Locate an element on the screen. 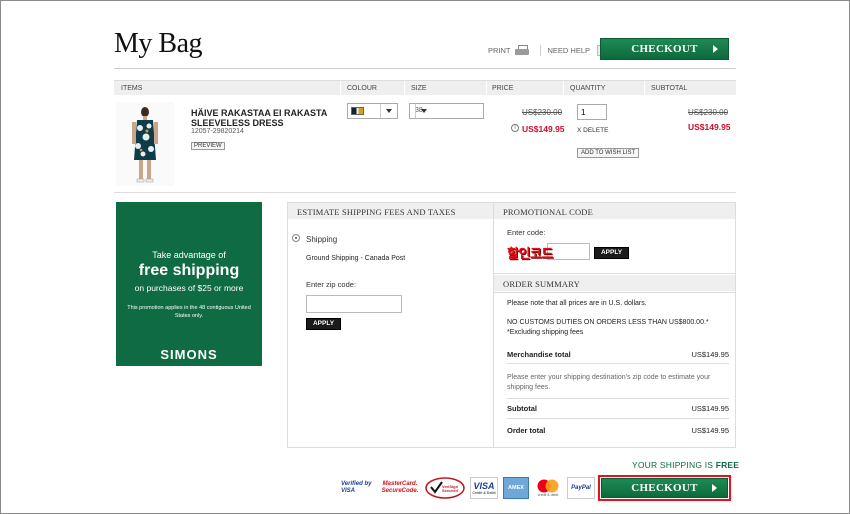 This screenshot has width=850, height=514. zip-label: Enter zip code: is located at coordinates (331, 284).